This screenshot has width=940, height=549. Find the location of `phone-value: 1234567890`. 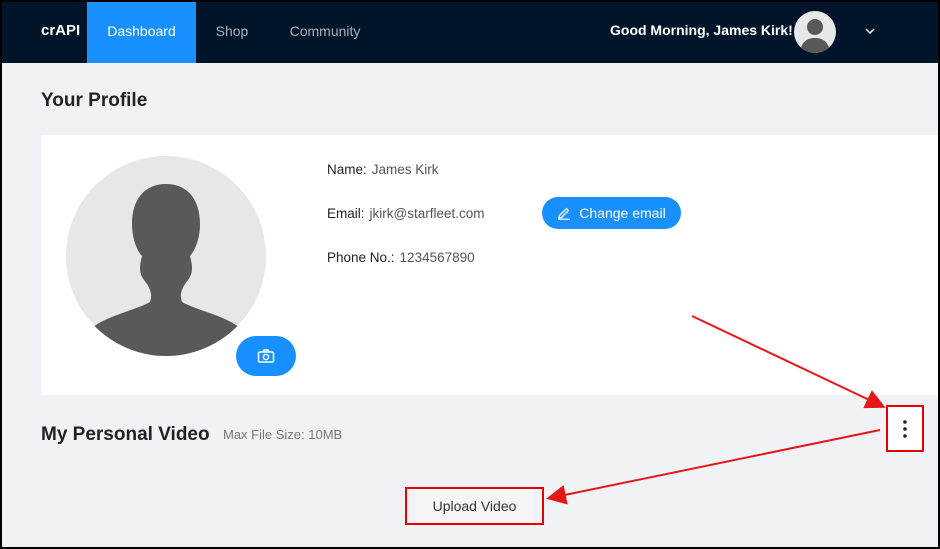

phone-value: 1234567890 is located at coordinates (437, 257).